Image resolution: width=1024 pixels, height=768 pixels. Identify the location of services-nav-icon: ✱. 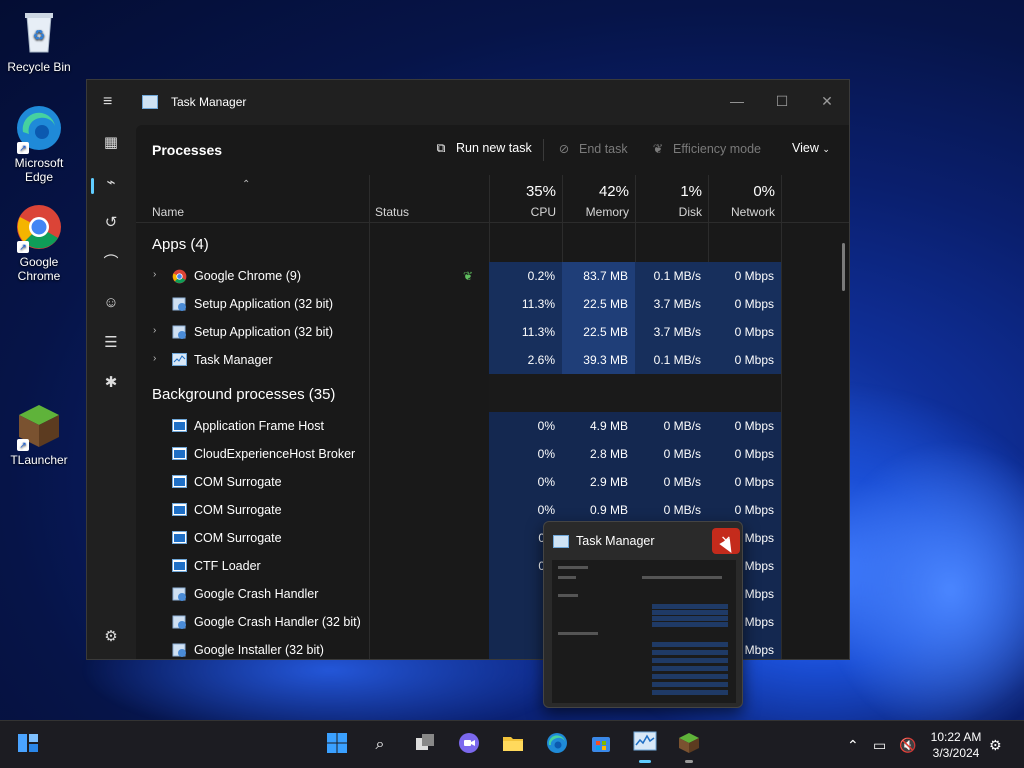
(111, 383).